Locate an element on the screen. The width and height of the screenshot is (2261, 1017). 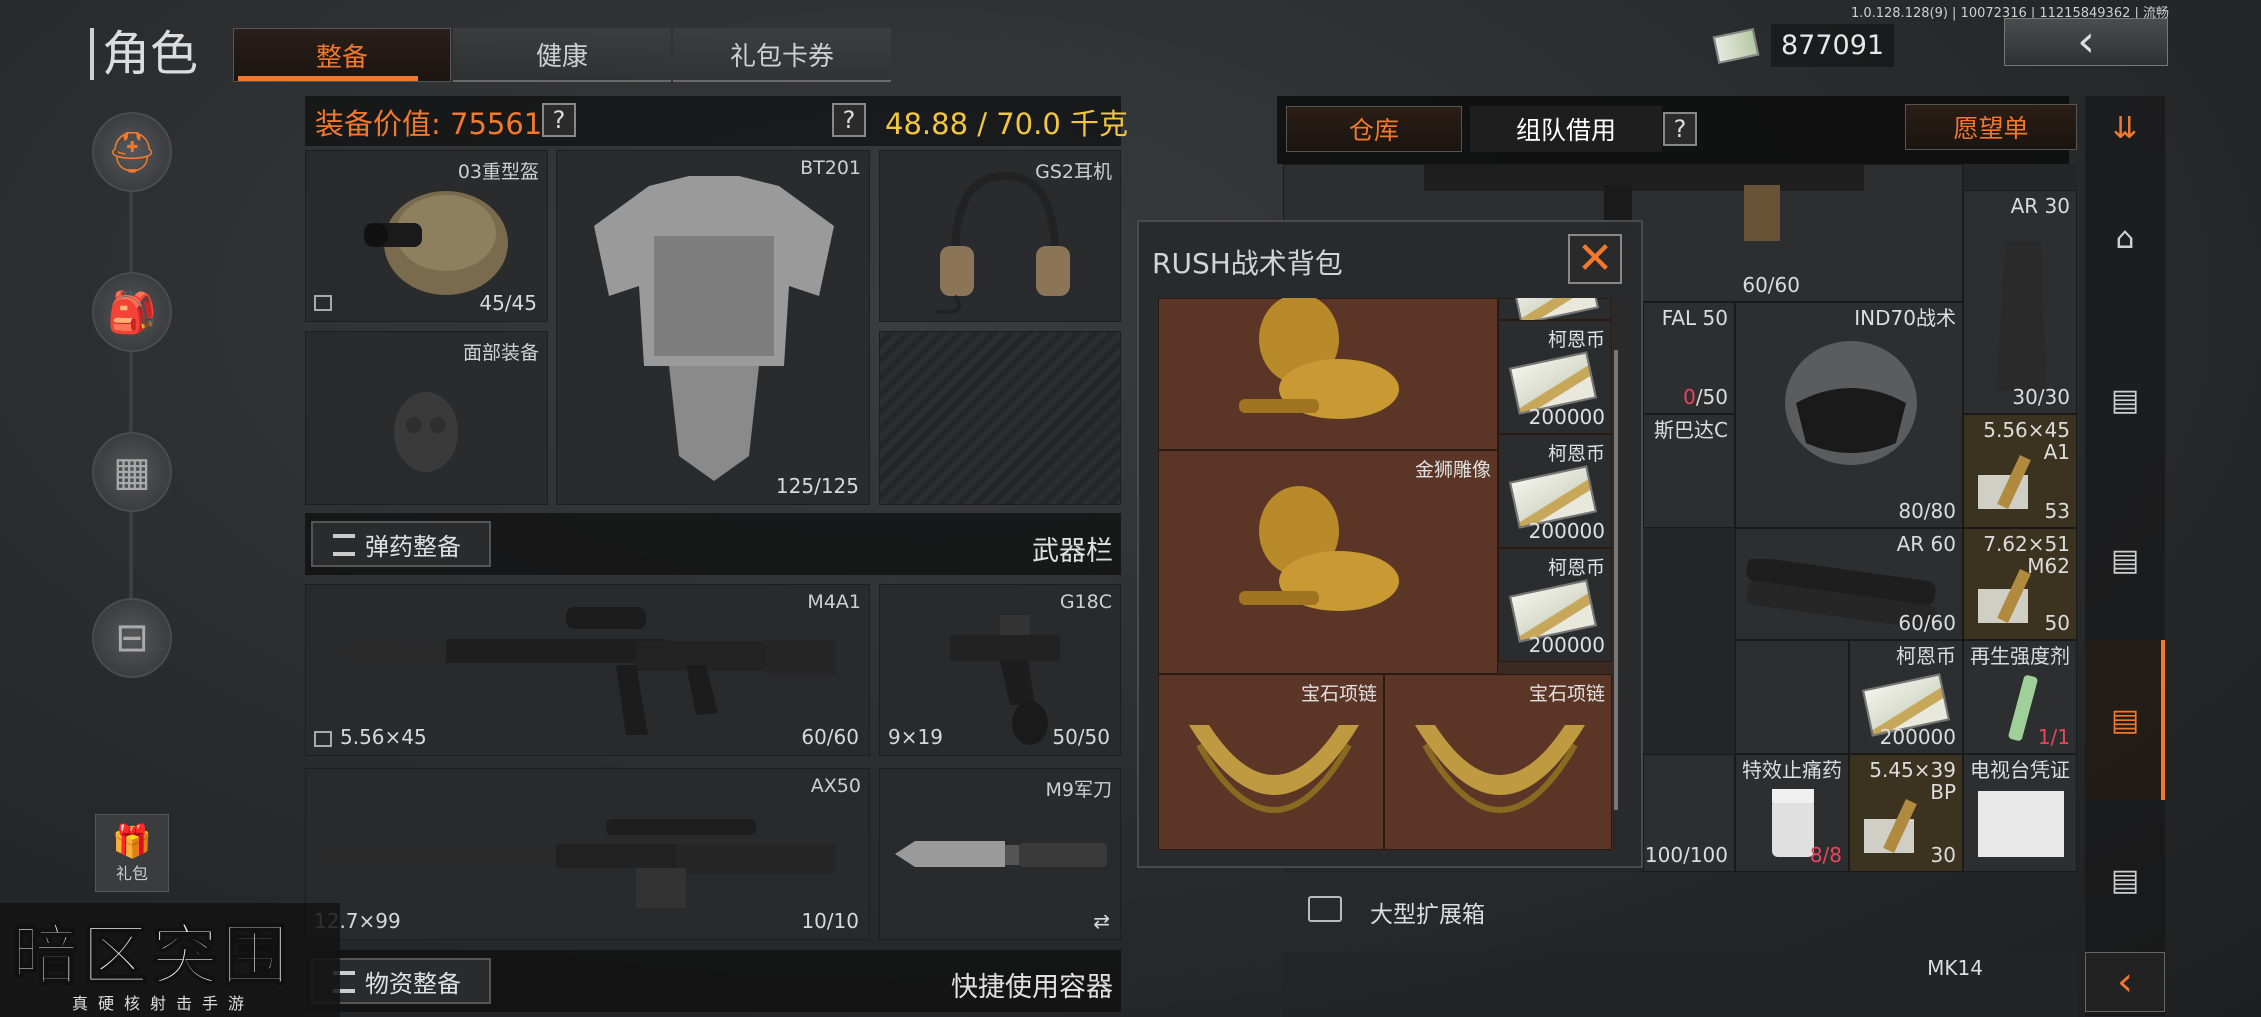
currency-value: 877091 is located at coordinates (1833, 45).